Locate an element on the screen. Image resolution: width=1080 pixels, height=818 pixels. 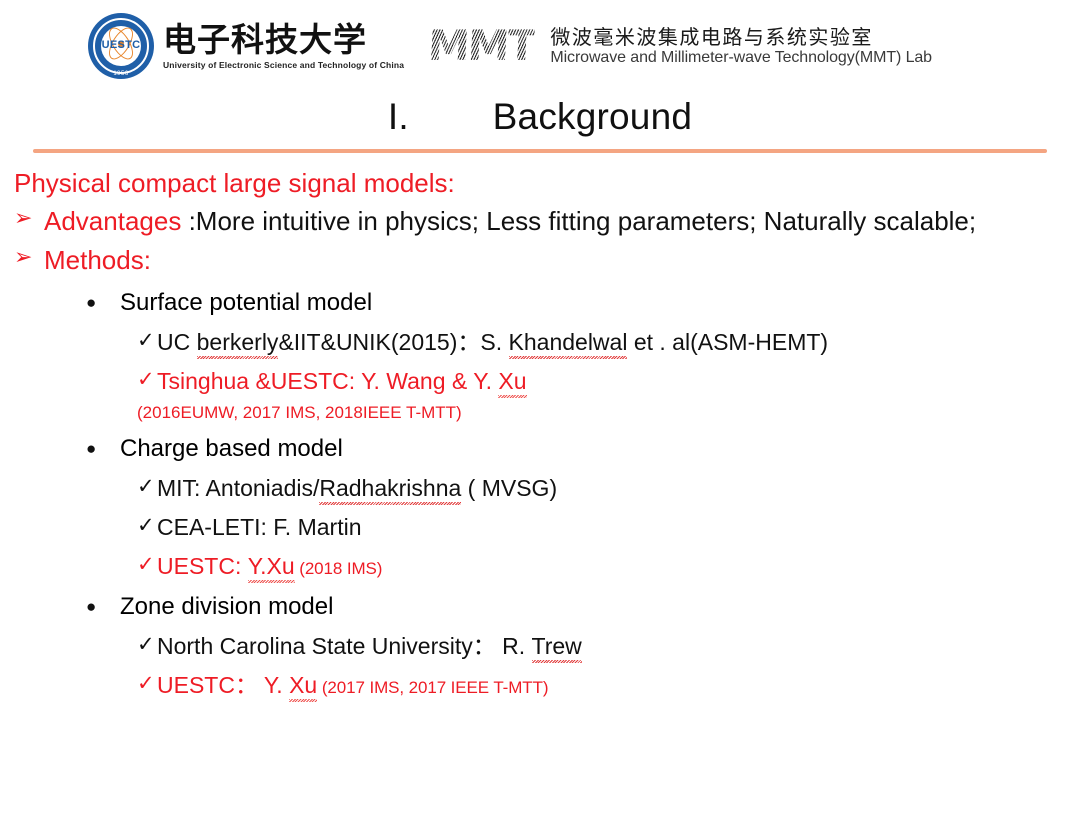
spellcheck-underlined-text: Khandelwal is located at coordinates (568, 343).